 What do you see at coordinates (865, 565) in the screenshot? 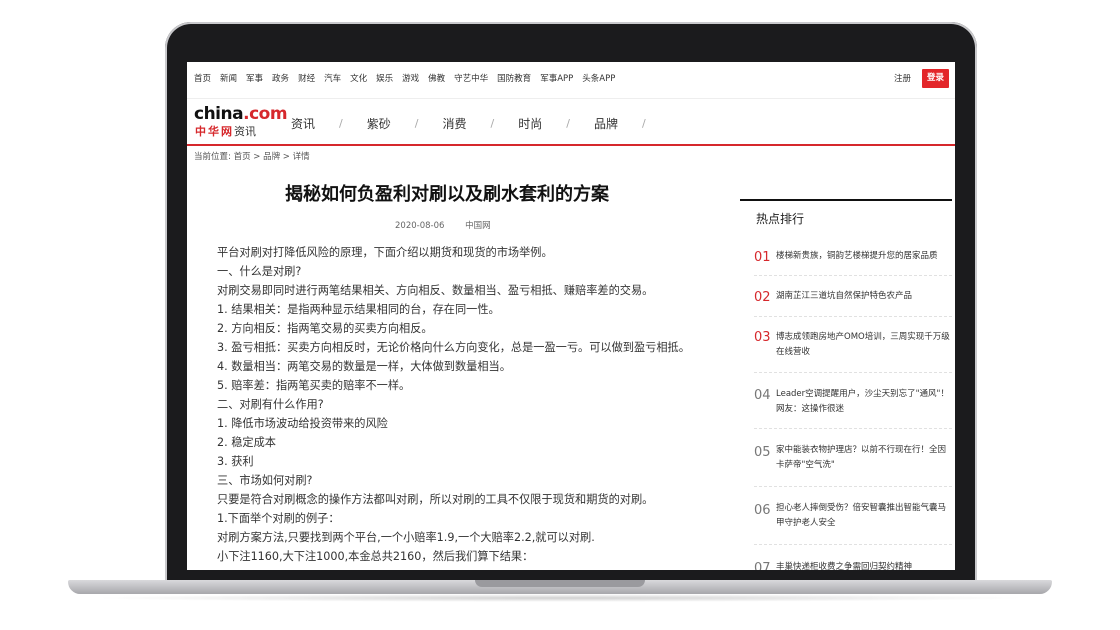
I see `ranking-link: 丰巢快递柜收费之争需回归契约精神` at bounding box center [865, 565].